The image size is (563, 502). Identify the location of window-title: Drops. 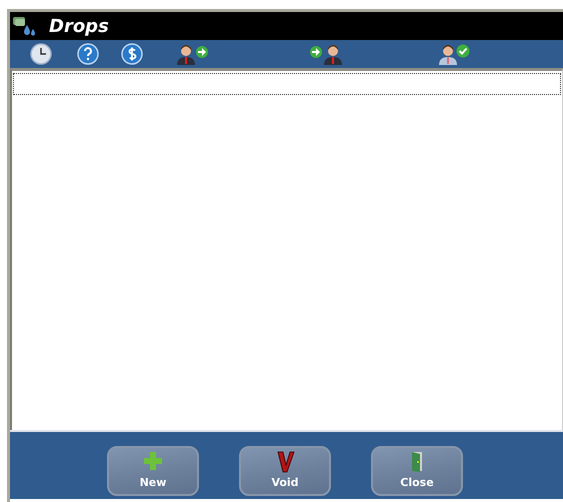
(79, 26).